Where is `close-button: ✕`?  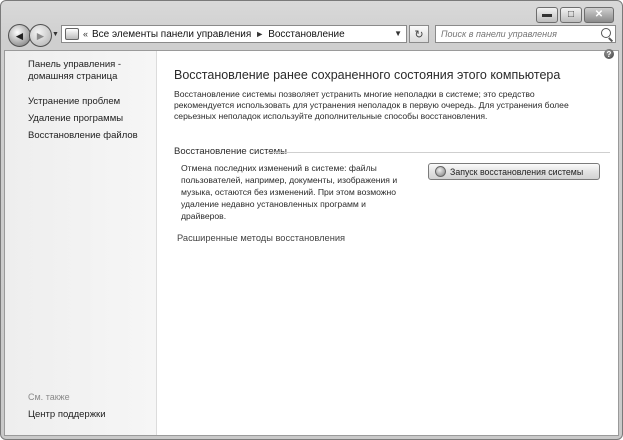 close-button: ✕ is located at coordinates (599, 15).